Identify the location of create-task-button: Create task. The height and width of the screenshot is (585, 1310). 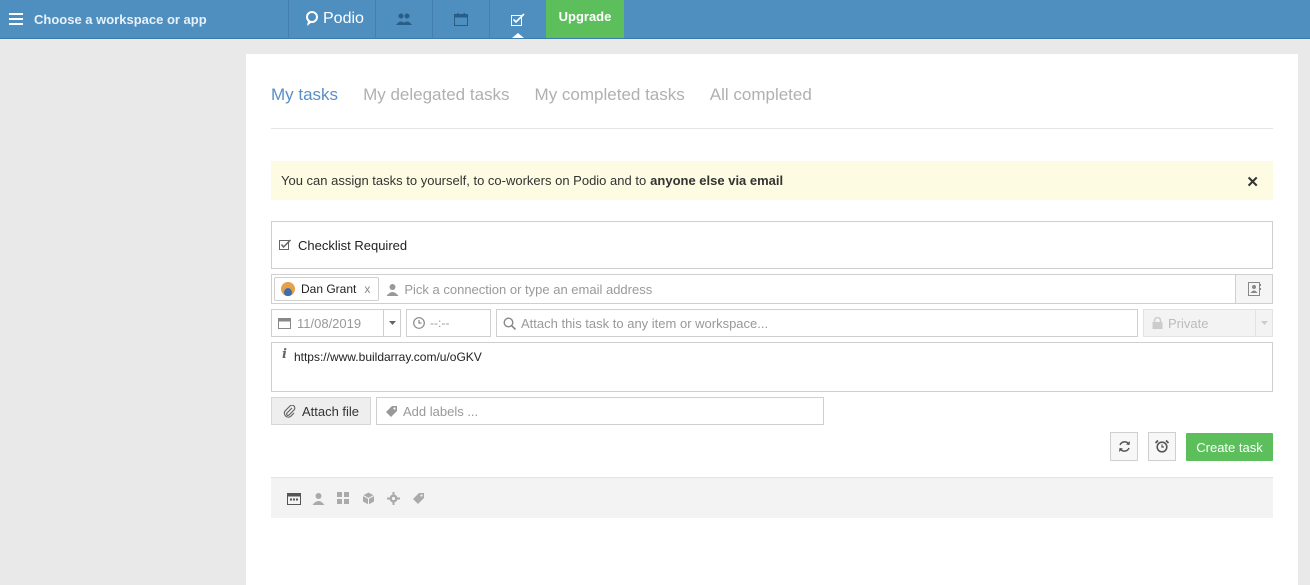
(1229, 447).